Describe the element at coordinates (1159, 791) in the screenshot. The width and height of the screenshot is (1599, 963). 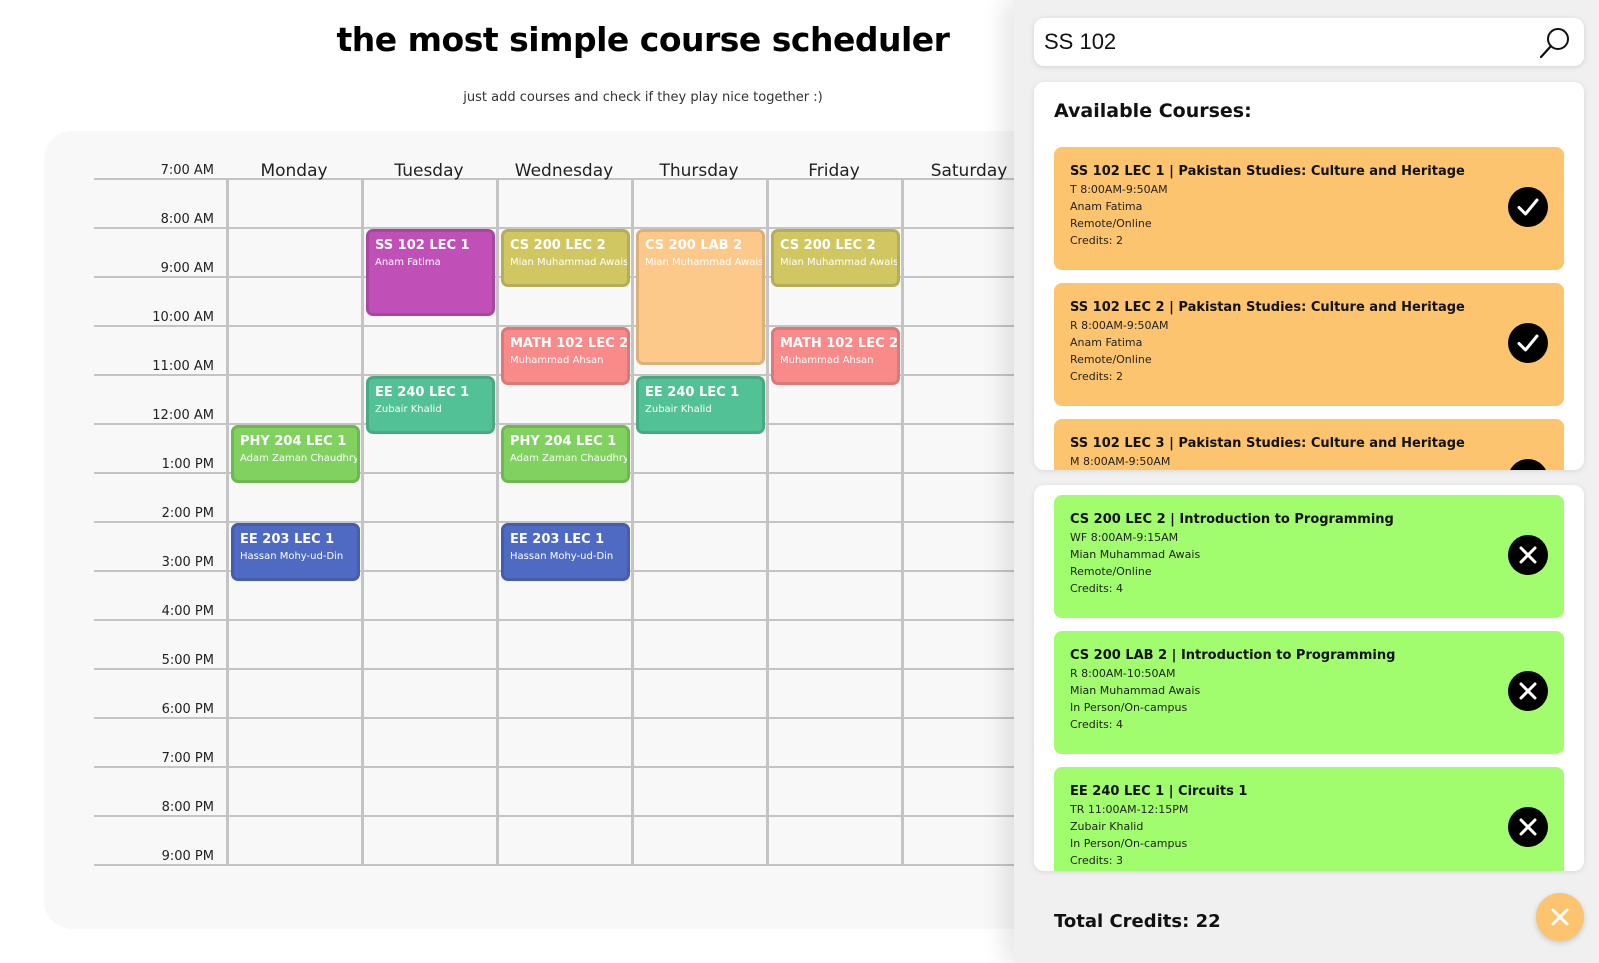
I see `course-title: EE 240 LEC 1 | Circuits 1` at that location.